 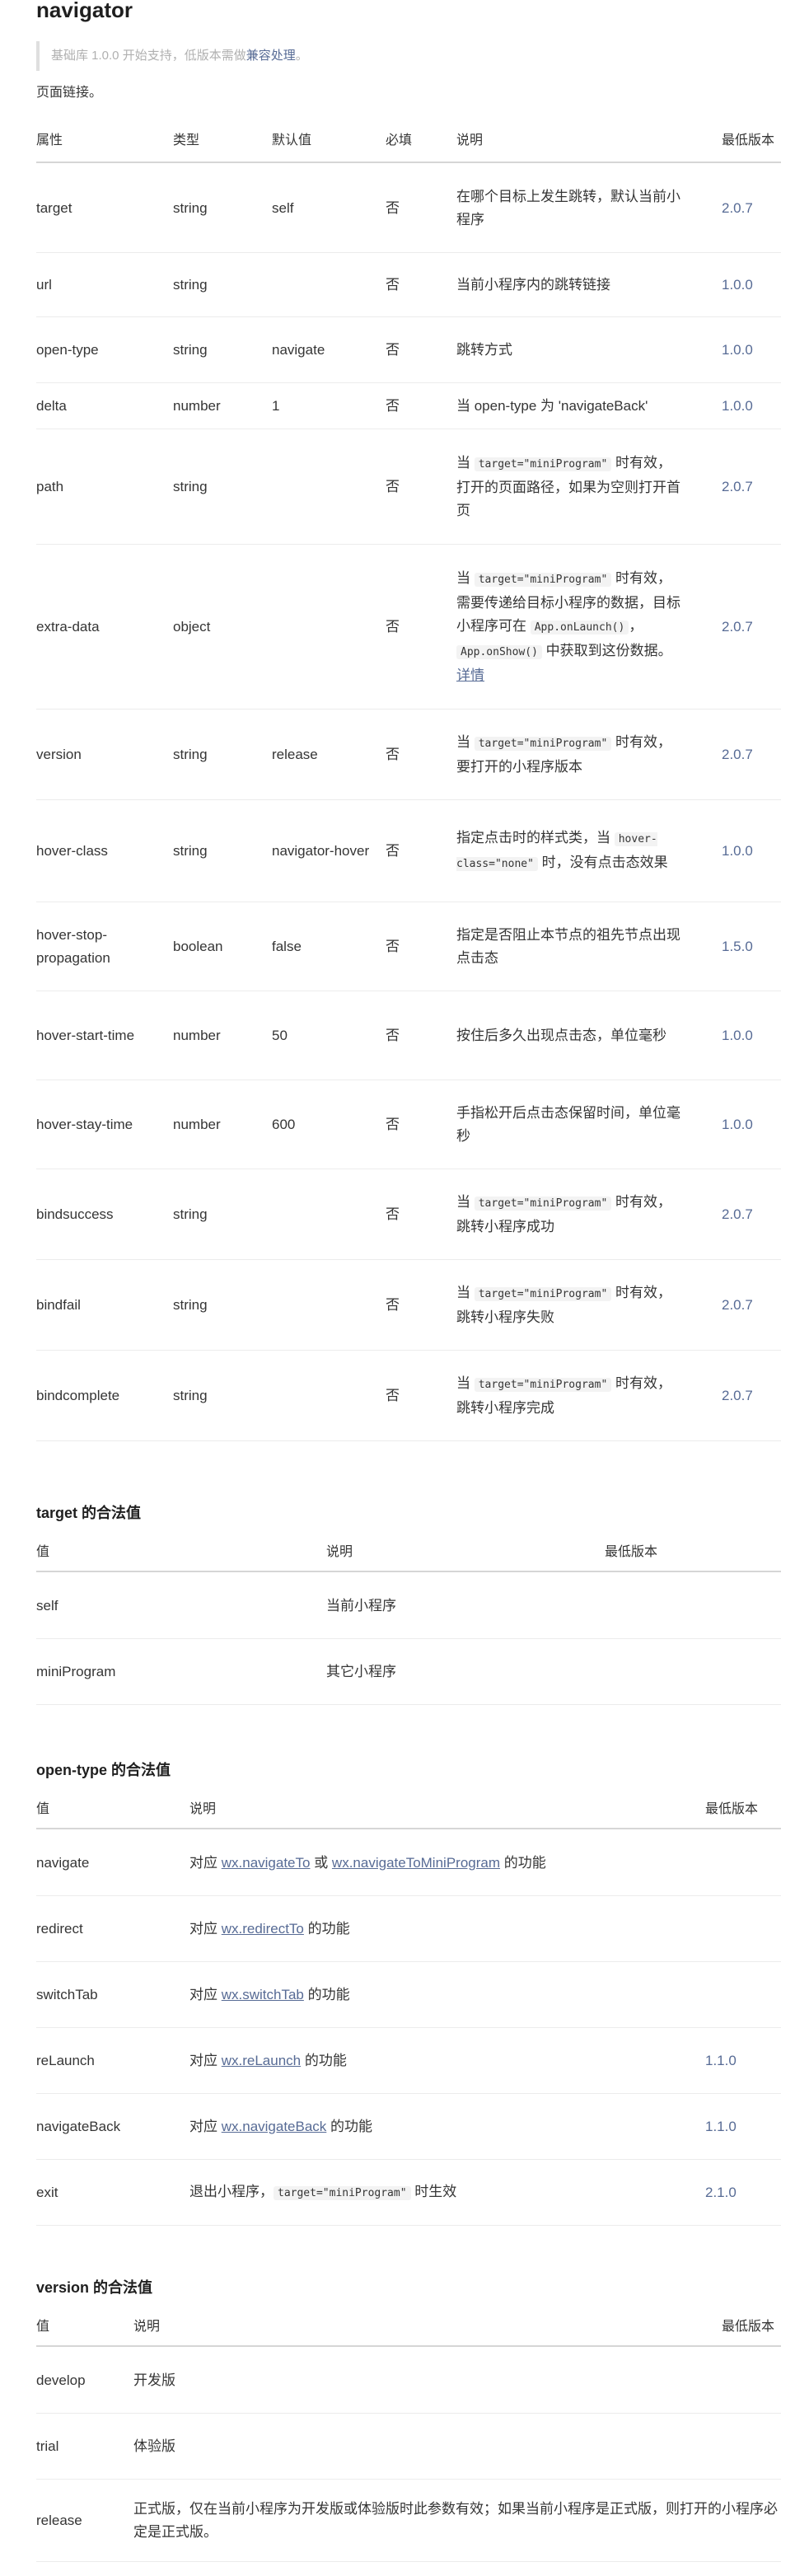 What do you see at coordinates (98, 1035) in the screenshot?
I see `prop-name: hover-start-time` at bounding box center [98, 1035].